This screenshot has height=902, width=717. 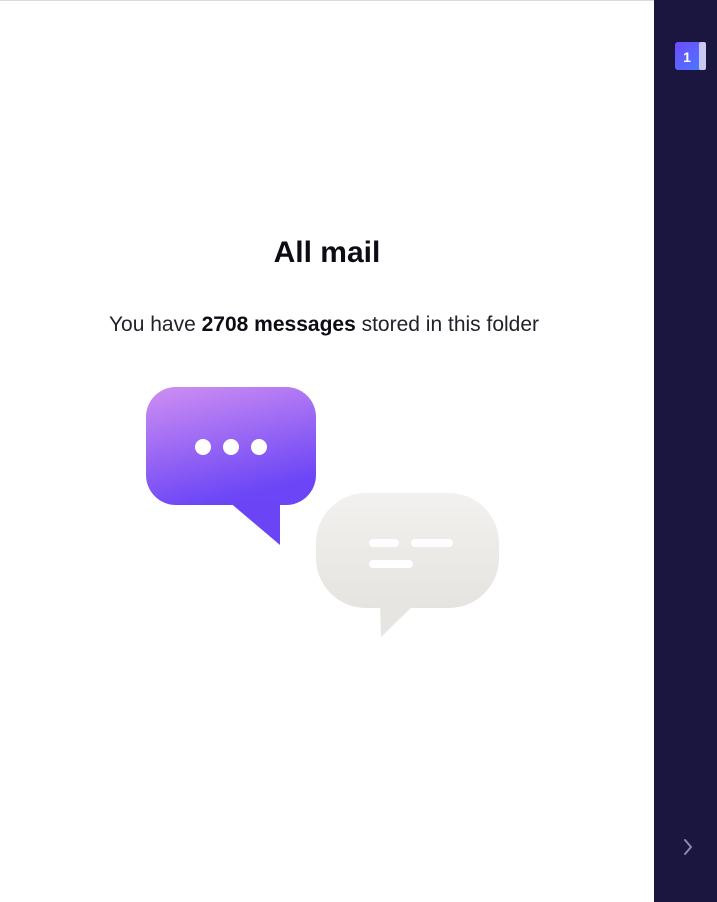 I want to click on calendar-icon: 1, so click(x=690, y=56).